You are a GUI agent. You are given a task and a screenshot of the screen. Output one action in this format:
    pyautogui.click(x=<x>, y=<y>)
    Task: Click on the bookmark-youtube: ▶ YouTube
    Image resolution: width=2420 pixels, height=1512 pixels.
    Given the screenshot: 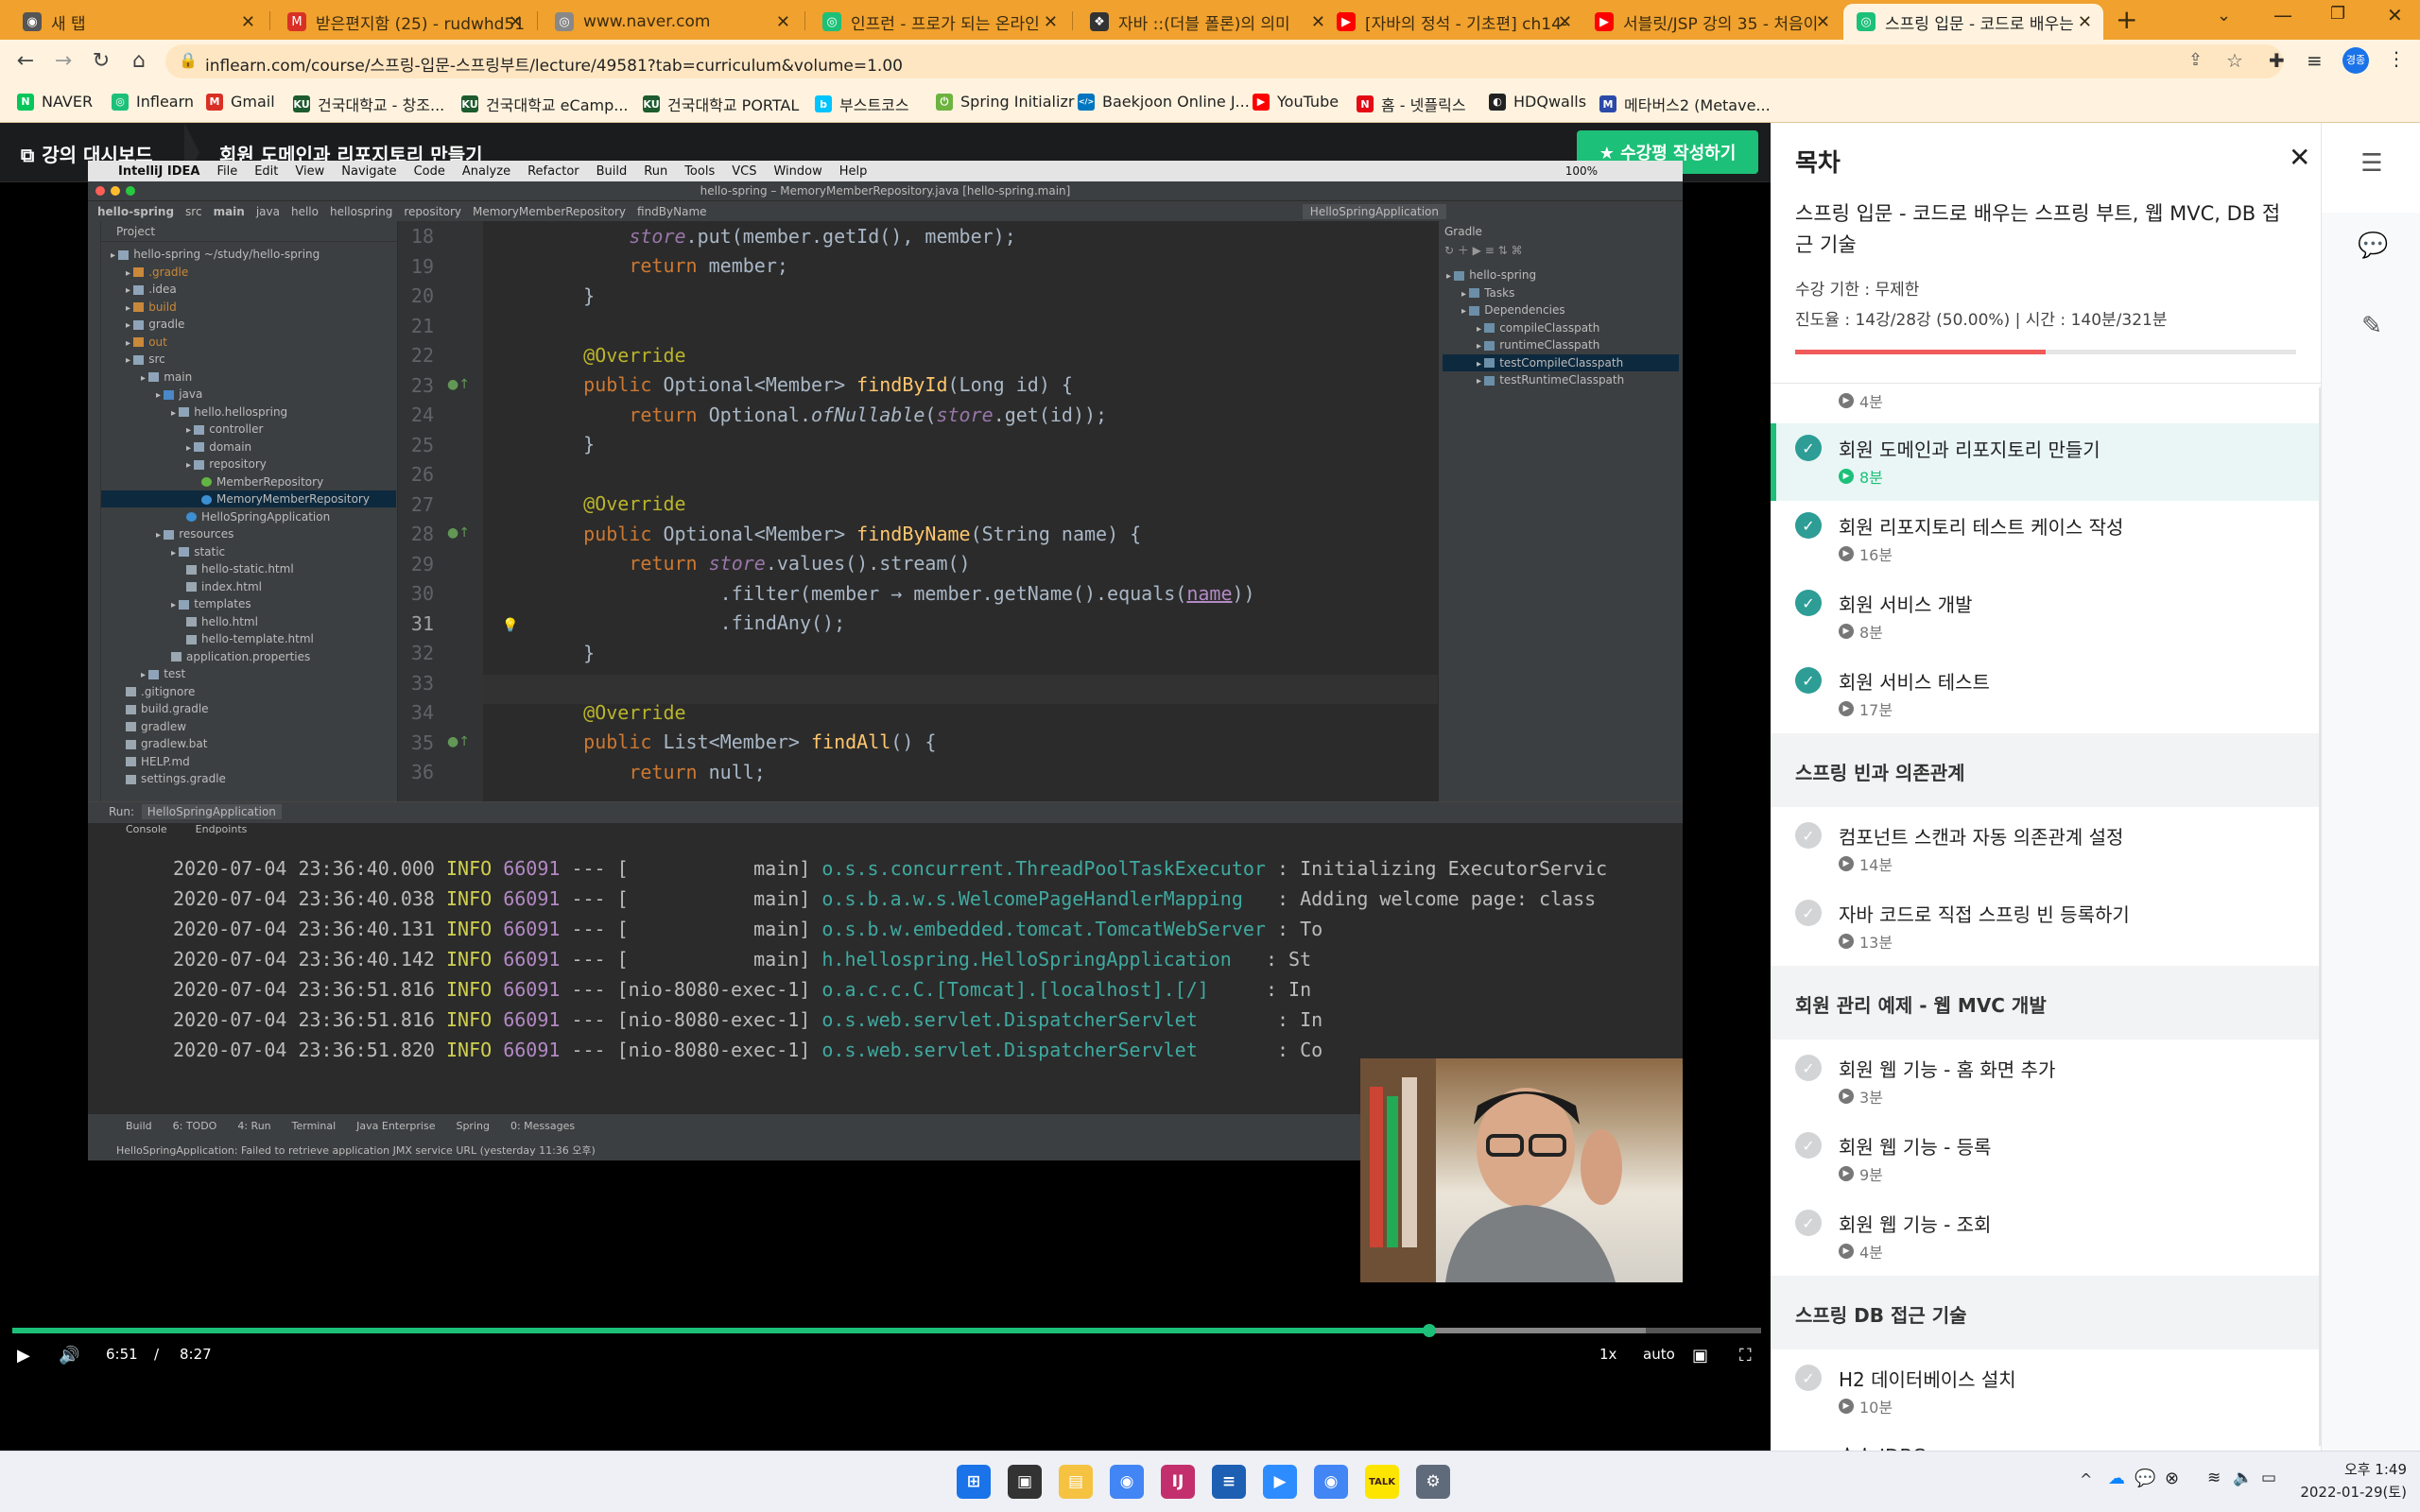 What is the action you would take?
    pyautogui.click(x=1296, y=102)
    